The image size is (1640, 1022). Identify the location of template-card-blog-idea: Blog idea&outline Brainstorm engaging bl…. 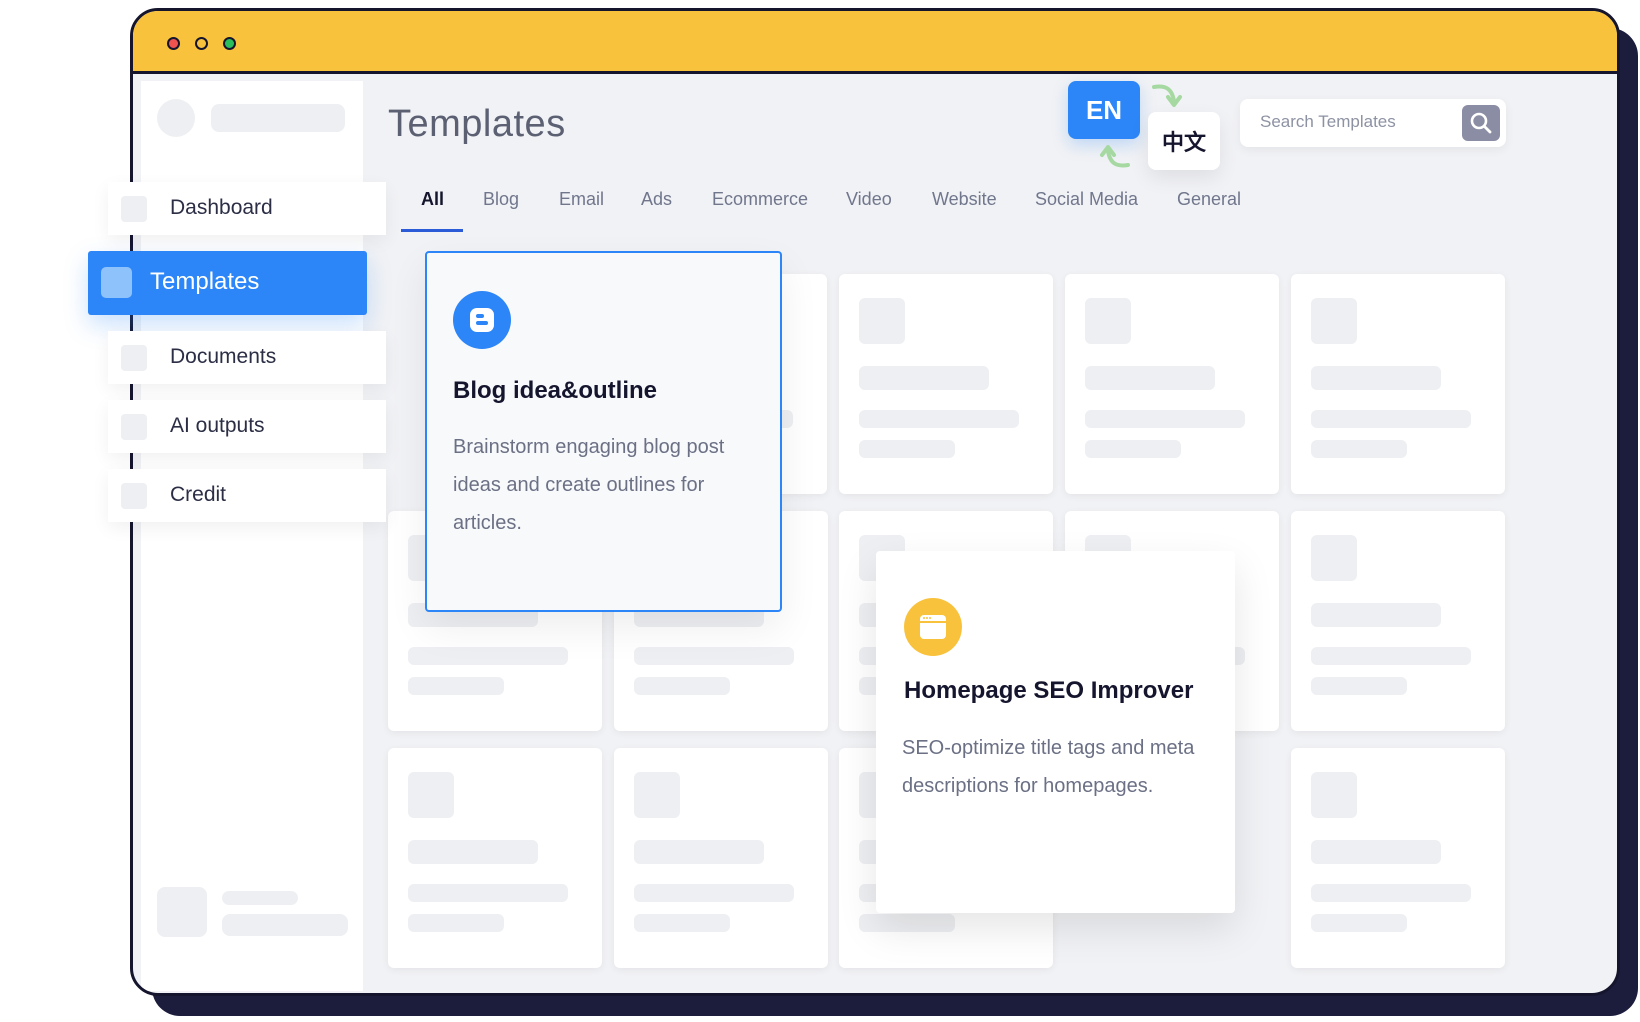
(603, 431).